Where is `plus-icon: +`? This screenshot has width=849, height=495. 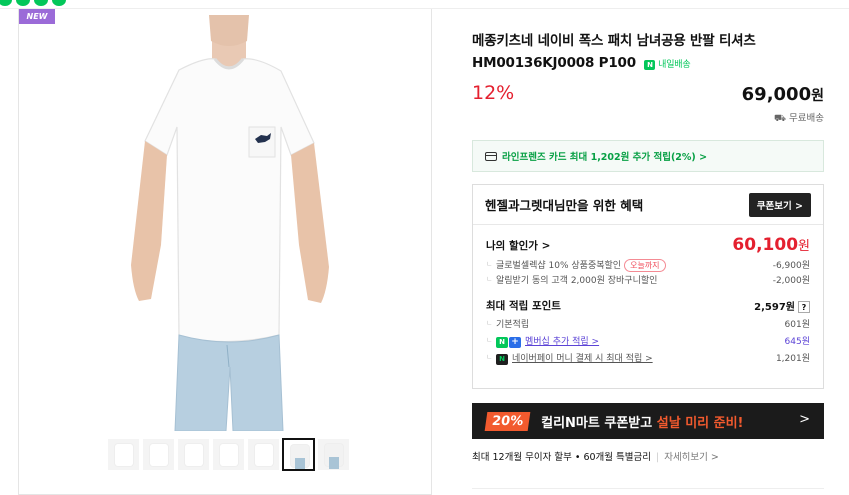
plus-icon: + is located at coordinates (515, 342).